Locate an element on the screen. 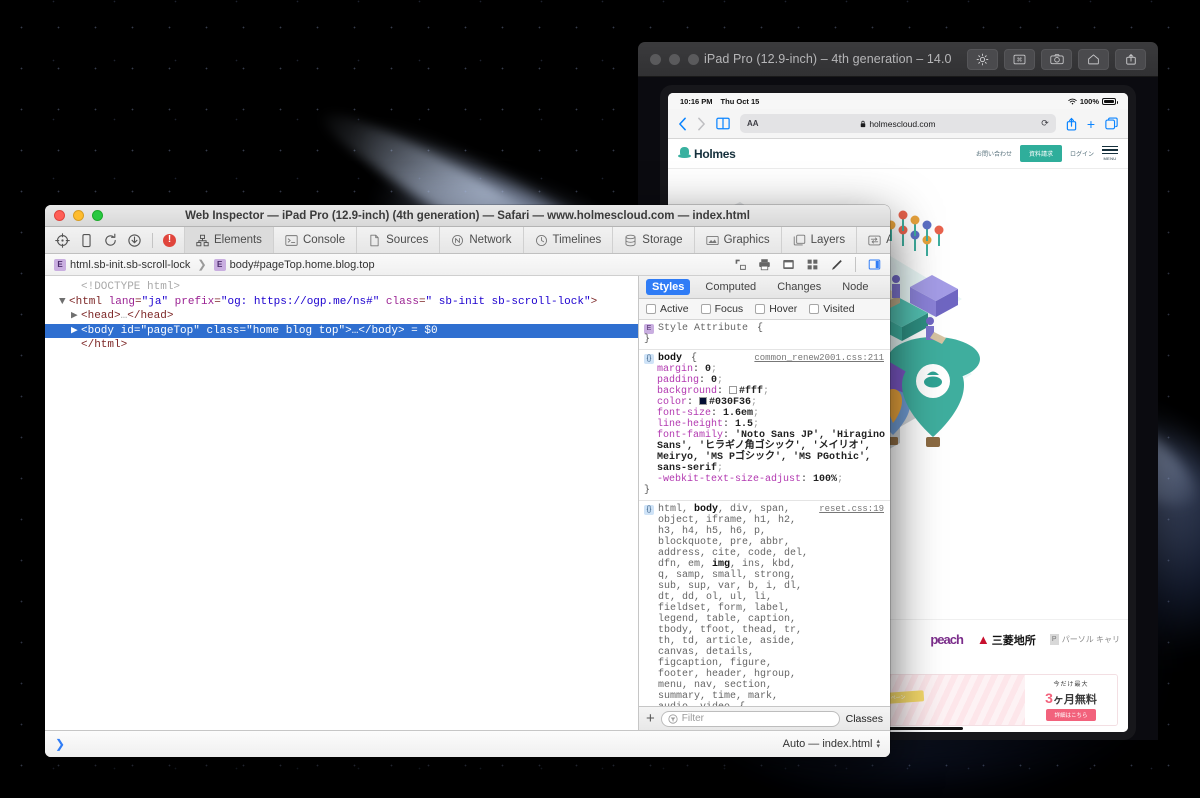 The image size is (1200, 798). styles-tab-layers: Layers is located at coordinates (887, 287).